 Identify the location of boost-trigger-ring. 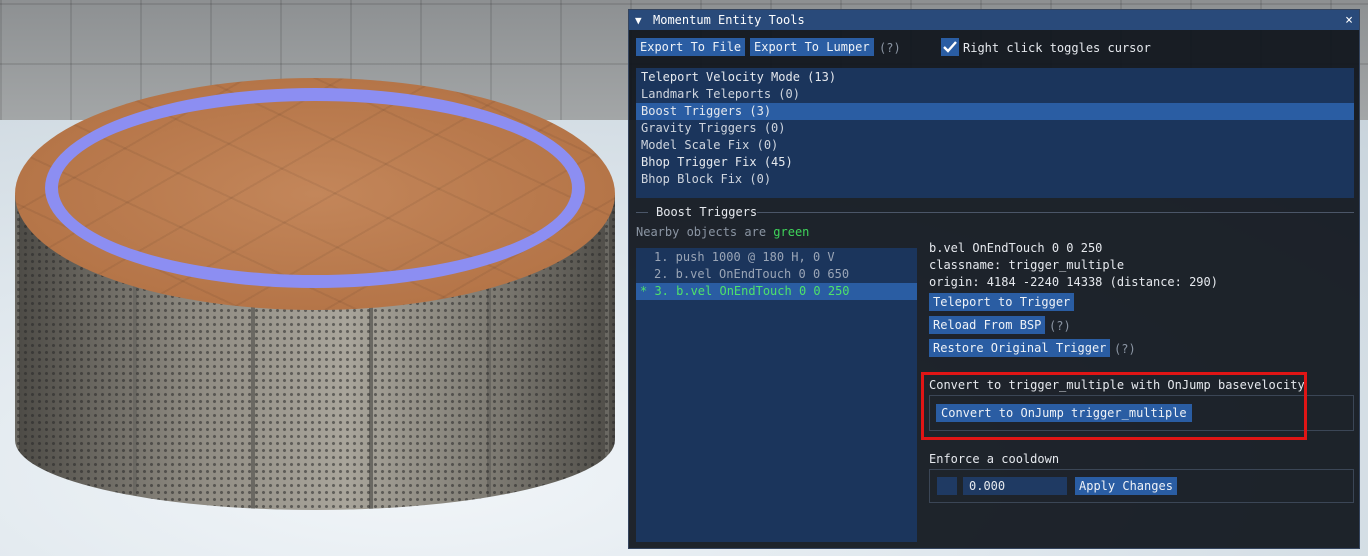
(315, 188).